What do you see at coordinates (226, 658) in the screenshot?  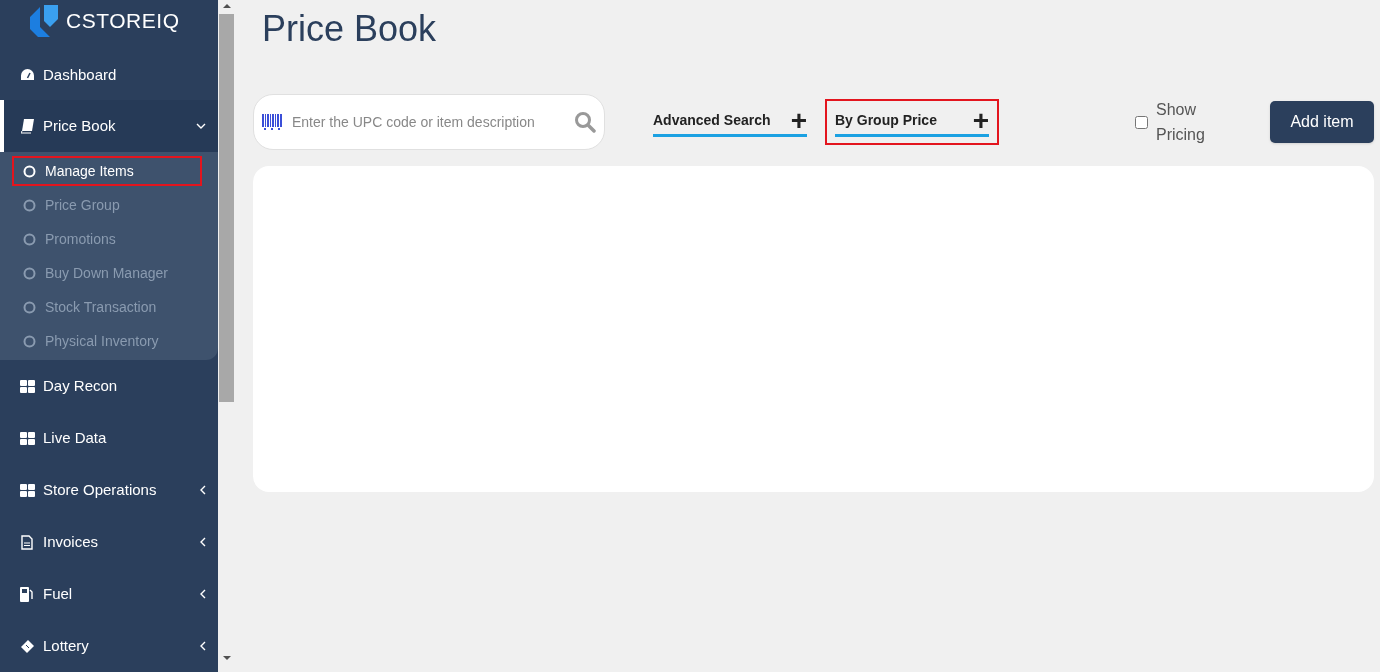 I see `scroll-down-icon` at bounding box center [226, 658].